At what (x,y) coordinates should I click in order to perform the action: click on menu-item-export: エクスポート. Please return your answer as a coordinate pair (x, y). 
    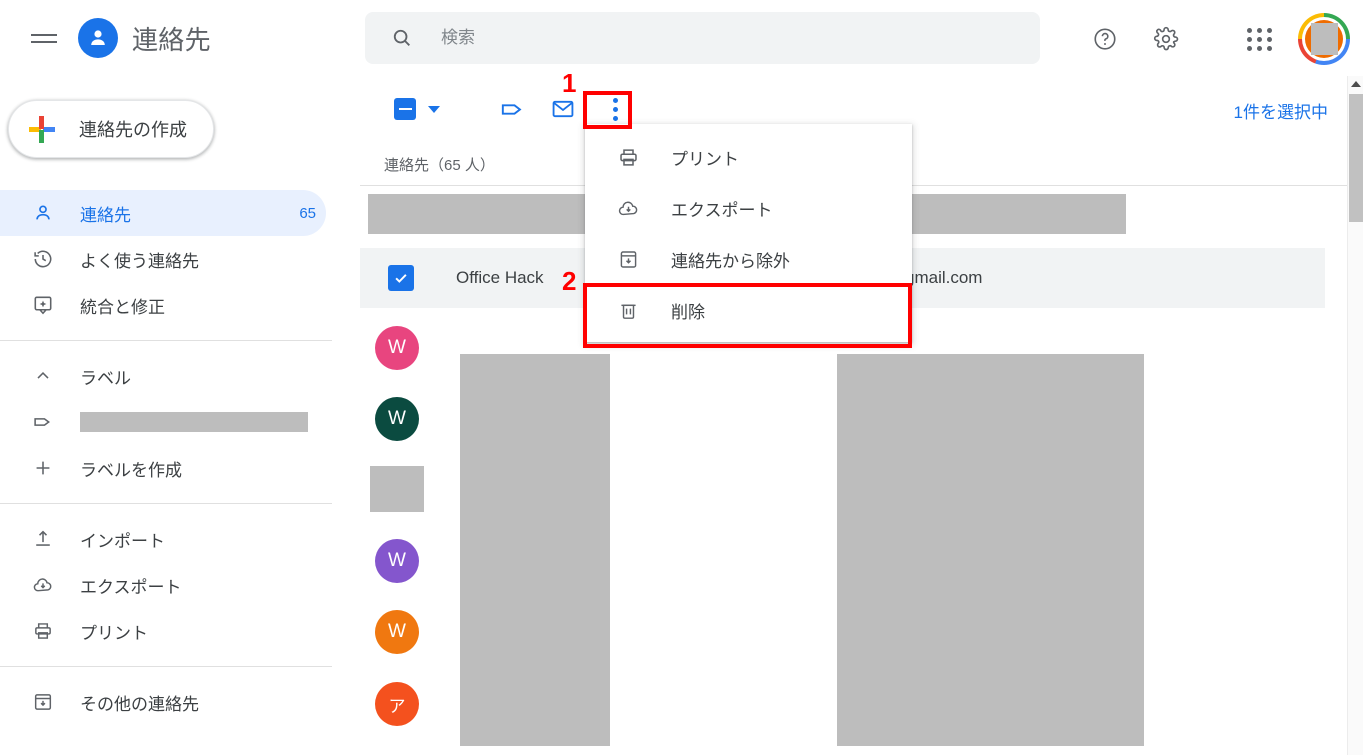
    Looking at the image, I should click on (748, 208).